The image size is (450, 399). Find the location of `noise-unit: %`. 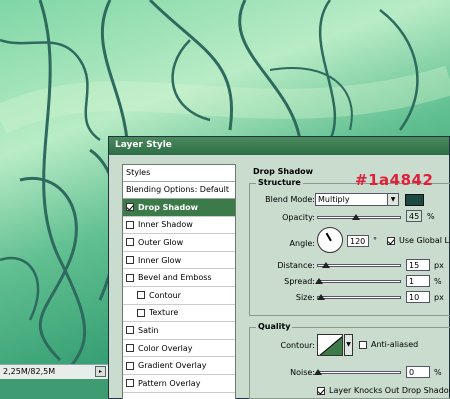

noise-unit: % is located at coordinates (438, 372).